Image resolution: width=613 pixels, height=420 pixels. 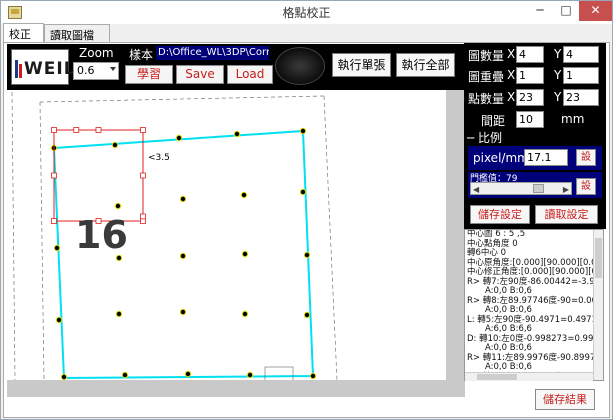 What do you see at coordinates (425, 65) in the screenshot?
I see `run-all-button: 執行全部` at bounding box center [425, 65].